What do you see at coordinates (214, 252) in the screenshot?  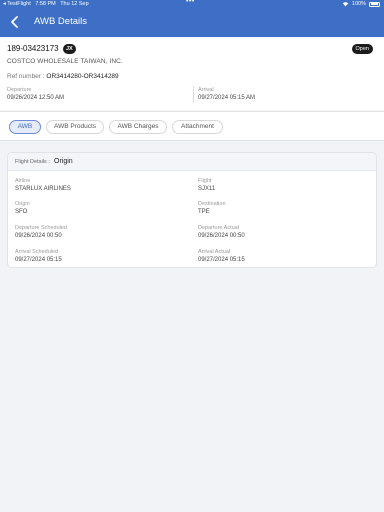 I see `arrival-actual-label: Arrival Actual` at bounding box center [214, 252].